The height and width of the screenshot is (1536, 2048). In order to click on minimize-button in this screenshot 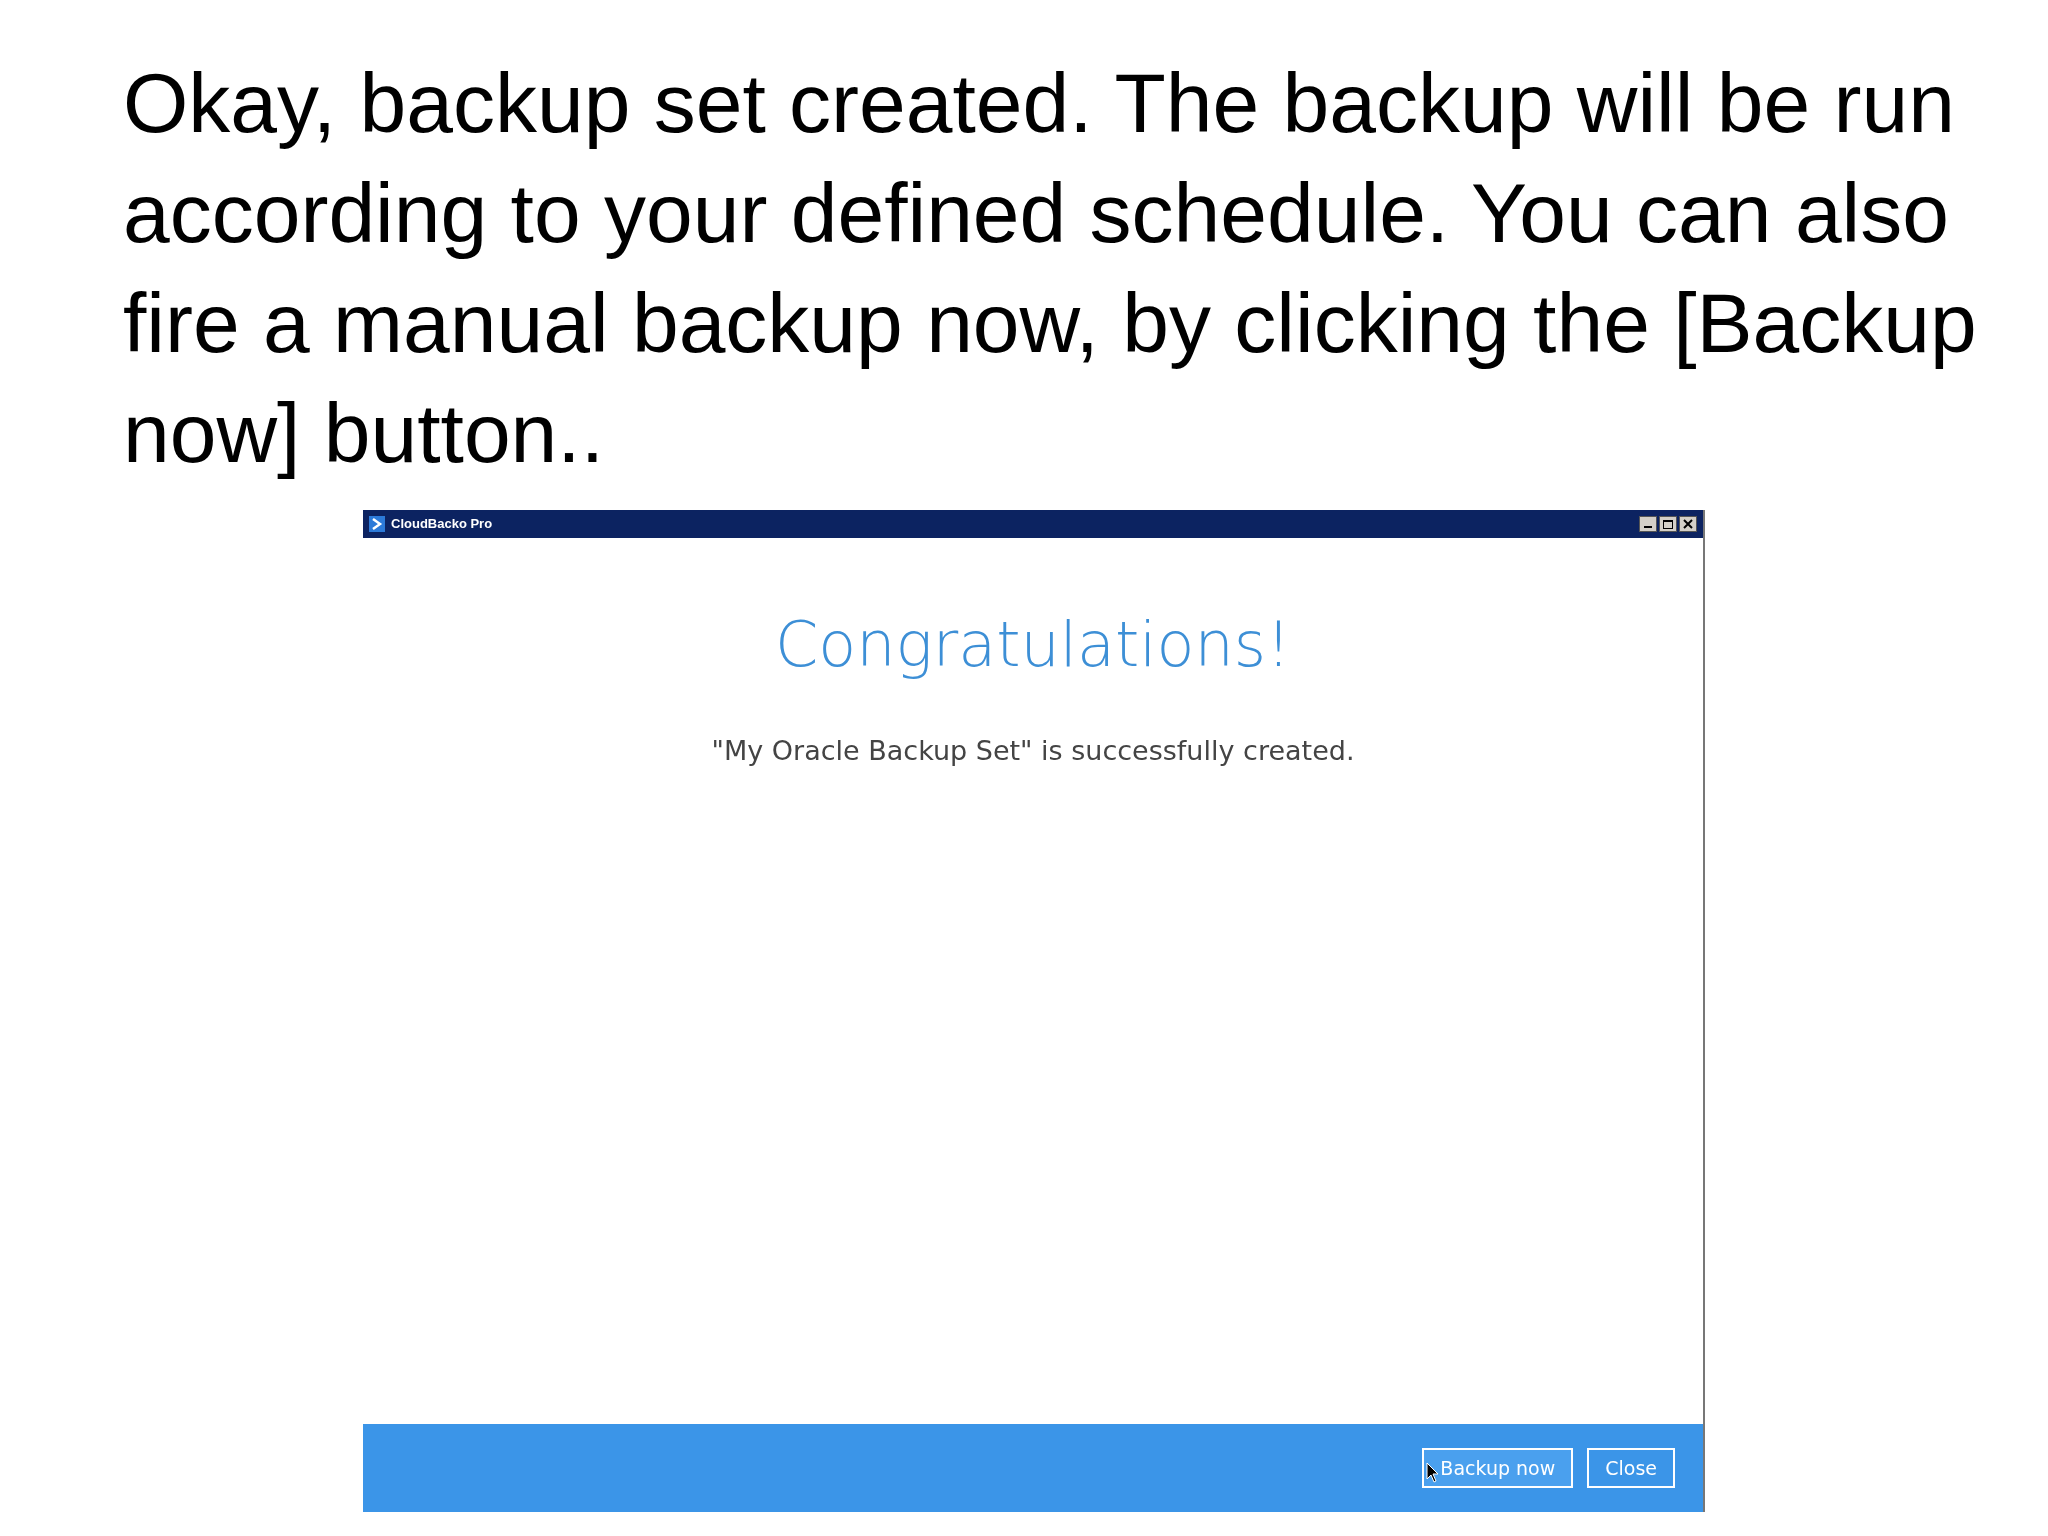, I will do `click(1648, 524)`.